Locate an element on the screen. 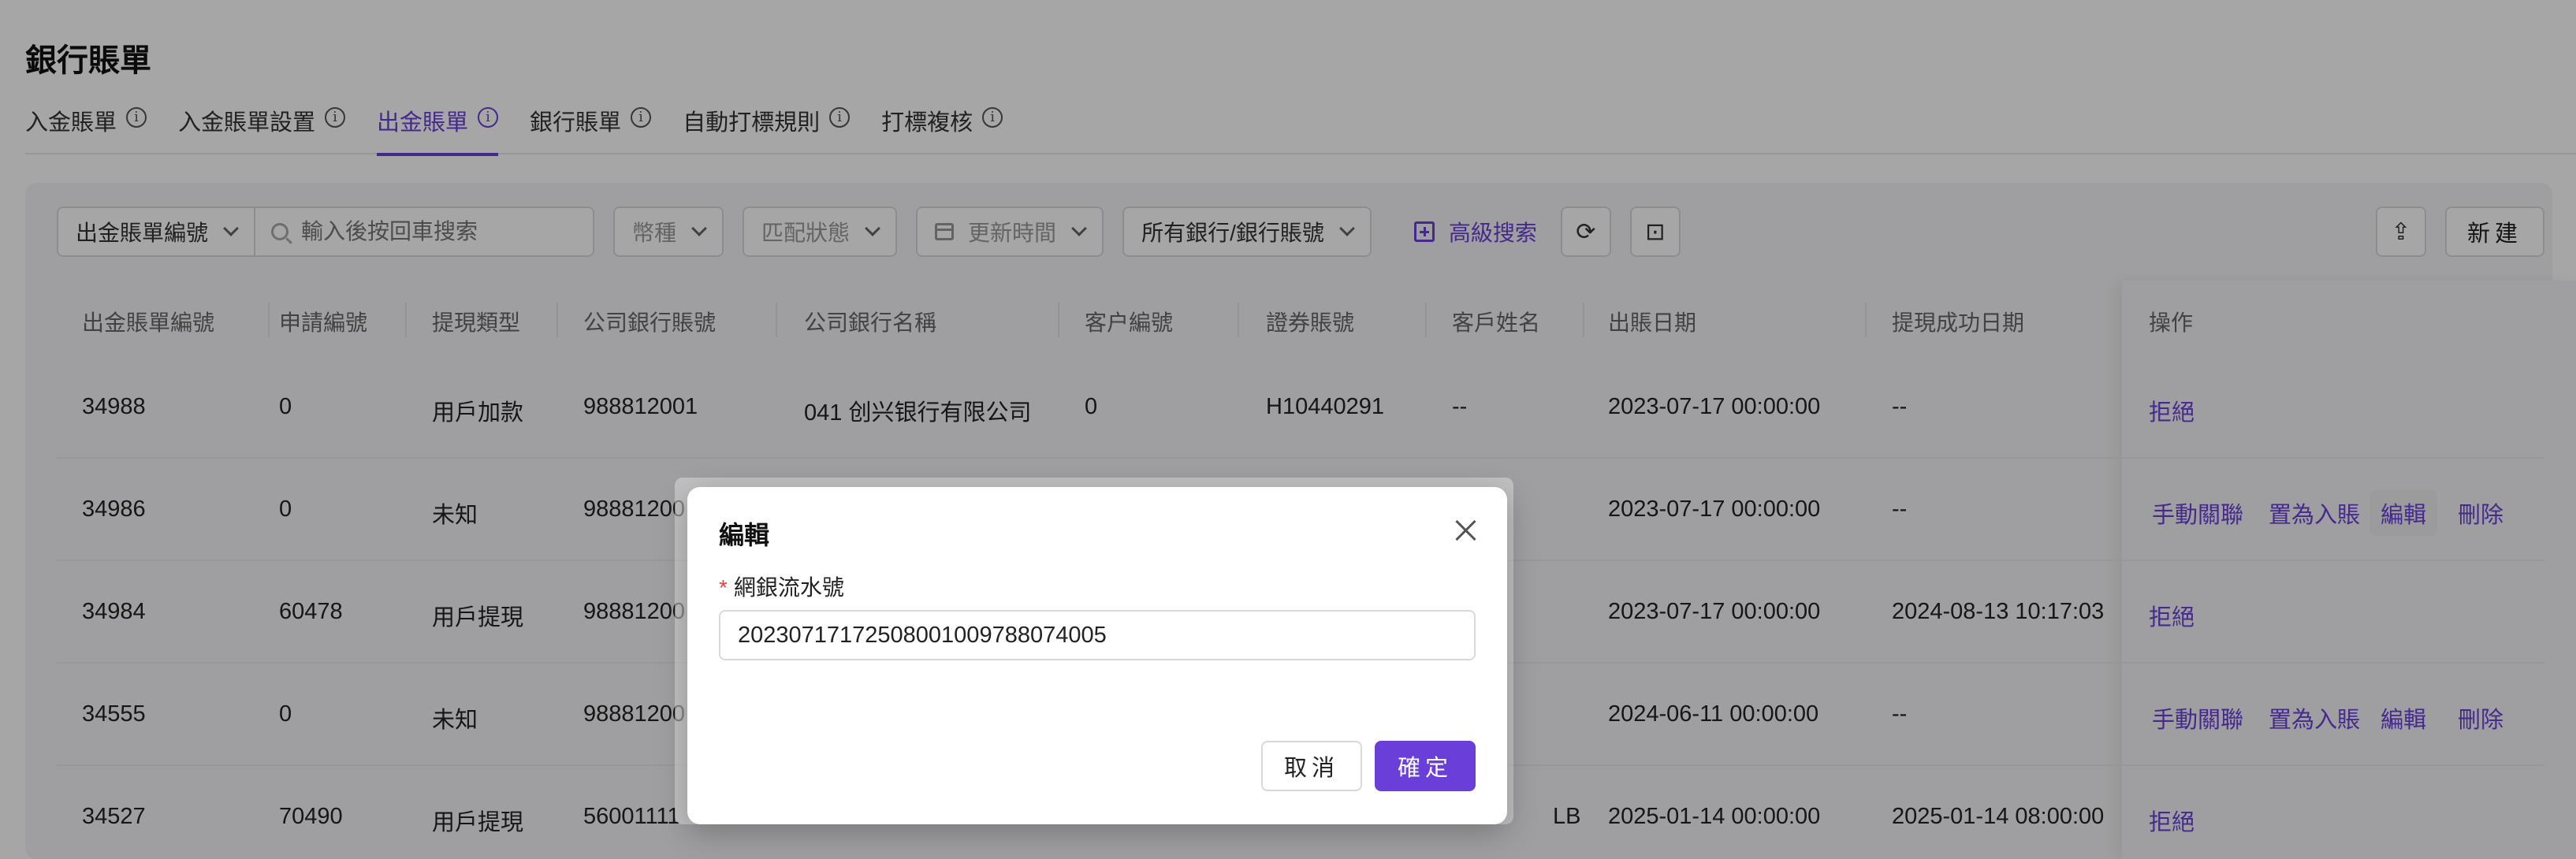 Image resolution: width=2576 pixels, height=859 pixels. bank-serial-number-input is located at coordinates (1097, 635).